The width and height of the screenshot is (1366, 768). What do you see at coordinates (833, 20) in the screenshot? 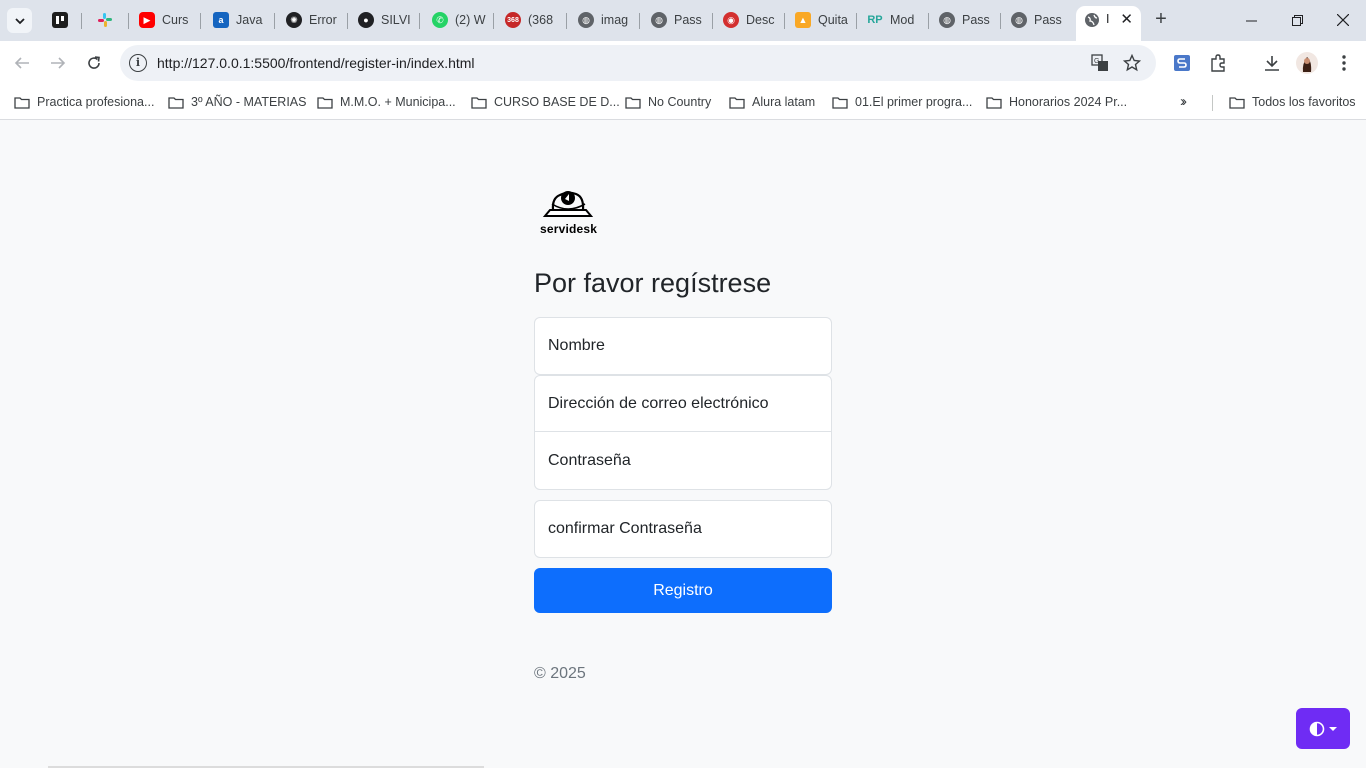
I see `tab-label: Quita` at bounding box center [833, 20].